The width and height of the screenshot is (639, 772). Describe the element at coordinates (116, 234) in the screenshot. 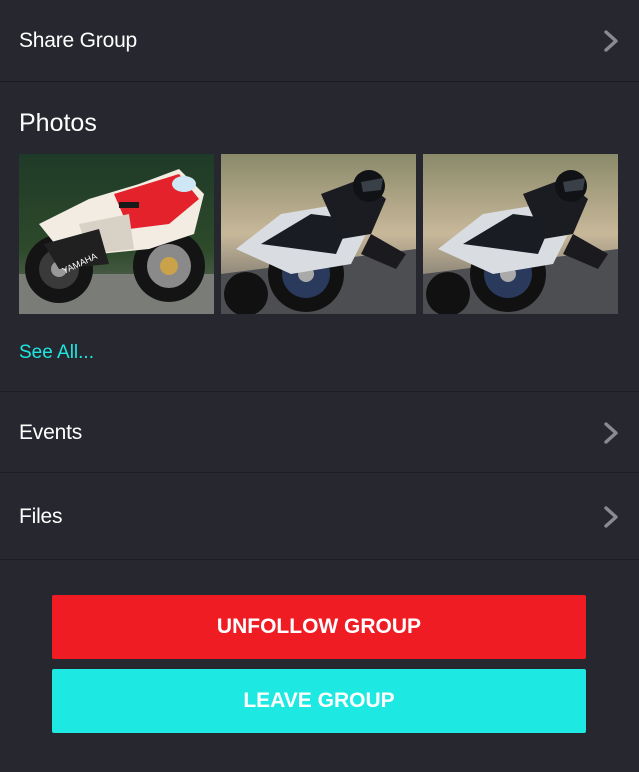

I see `photo-thumbnail: YAMAHA` at that location.